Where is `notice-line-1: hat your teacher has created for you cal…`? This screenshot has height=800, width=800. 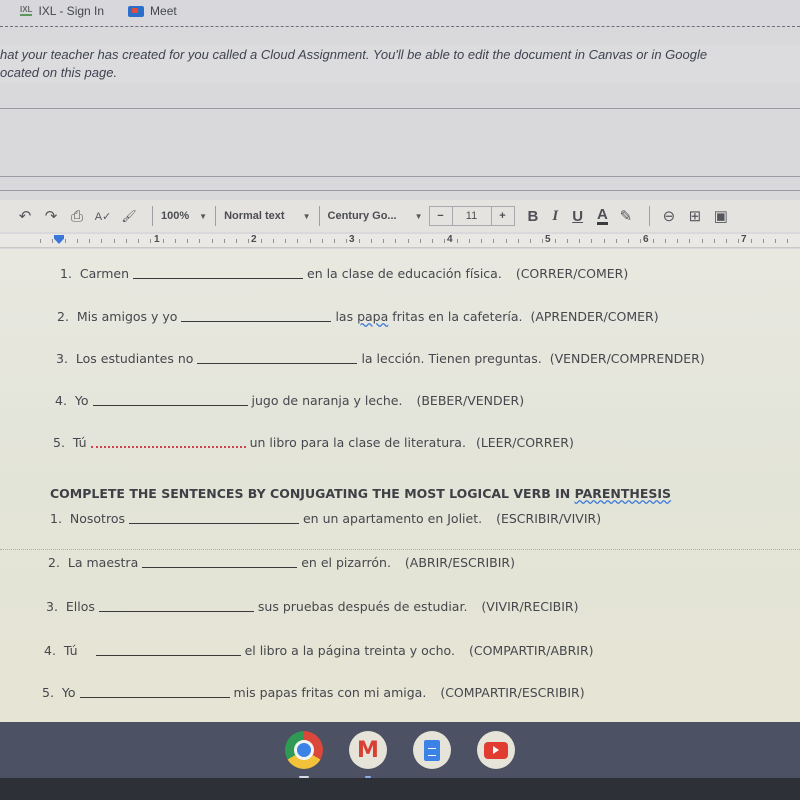
notice-line-1: hat your teacher has created for you cal… is located at coordinates (354, 54).